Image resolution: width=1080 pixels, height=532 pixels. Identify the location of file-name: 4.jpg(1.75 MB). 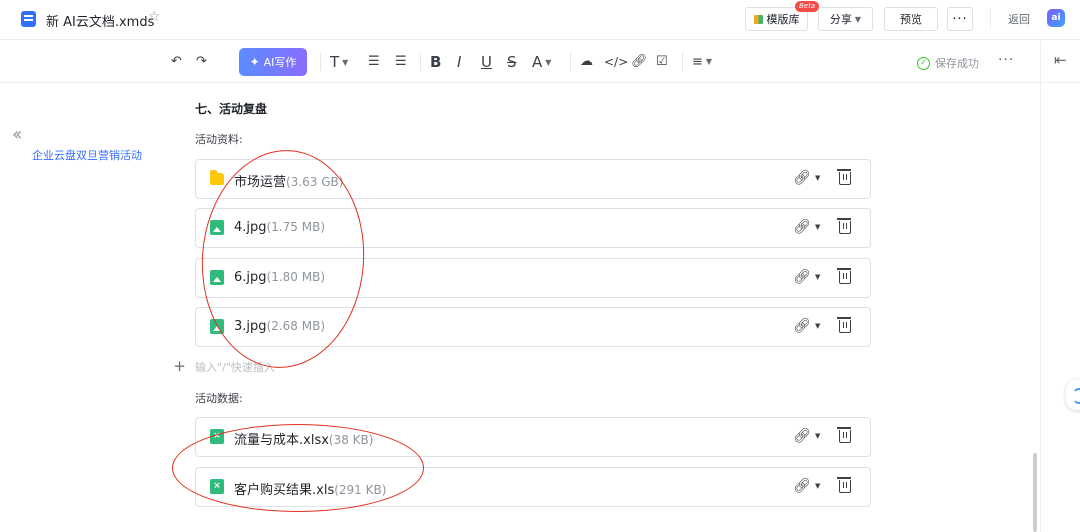
(280, 227).